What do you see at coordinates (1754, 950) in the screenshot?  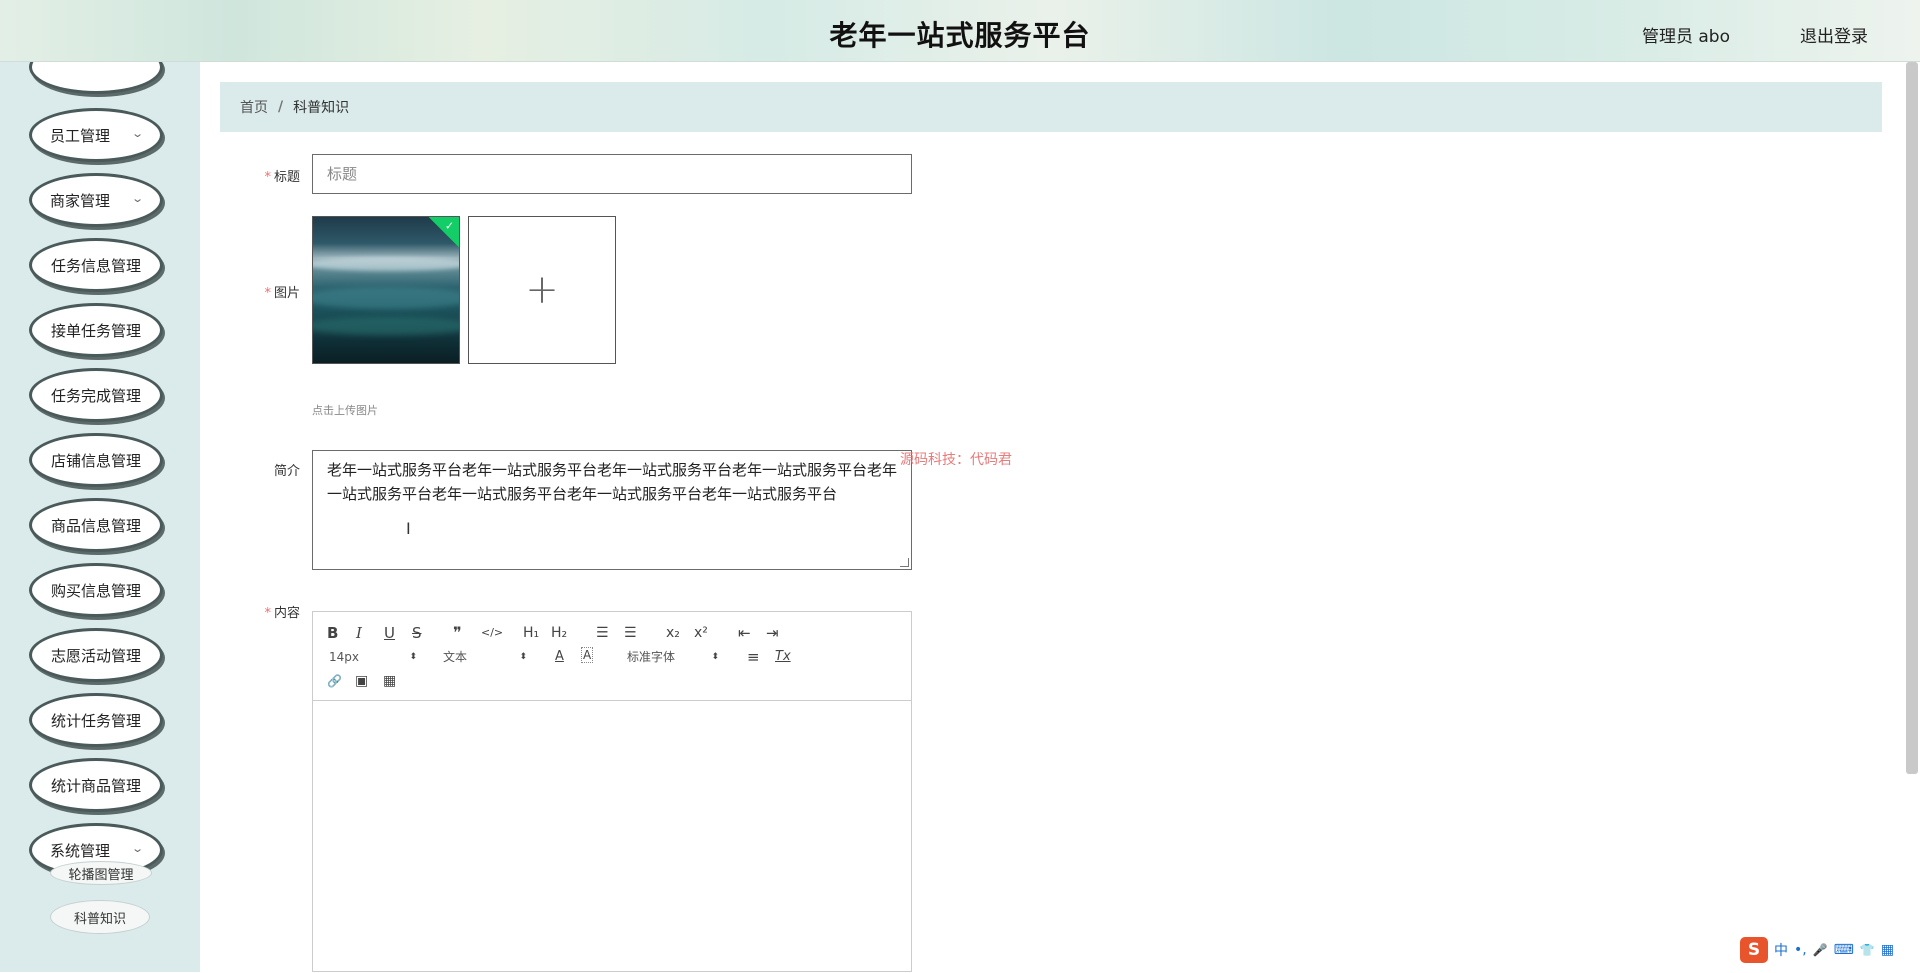 I see `sogou-logo-icon: S` at bounding box center [1754, 950].